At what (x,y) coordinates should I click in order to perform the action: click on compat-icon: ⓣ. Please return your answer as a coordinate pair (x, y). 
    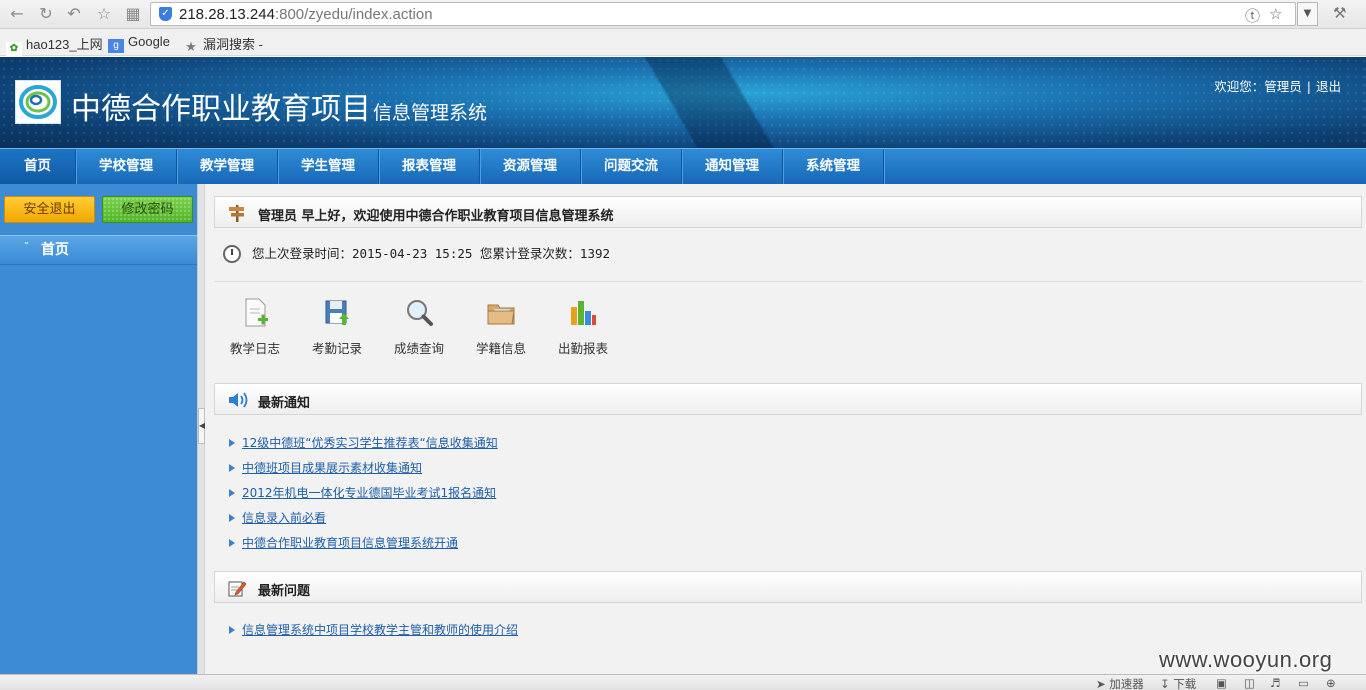
    Looking at the image, I should click on (1252, 15).